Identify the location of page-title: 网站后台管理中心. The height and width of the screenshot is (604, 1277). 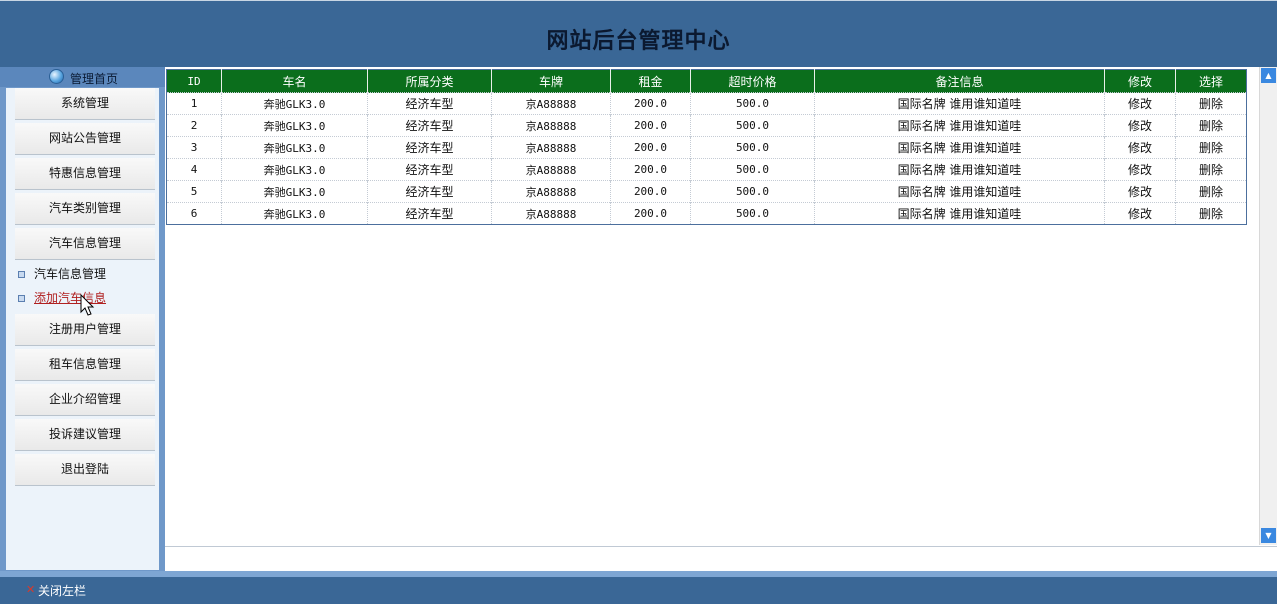
(638, 41).